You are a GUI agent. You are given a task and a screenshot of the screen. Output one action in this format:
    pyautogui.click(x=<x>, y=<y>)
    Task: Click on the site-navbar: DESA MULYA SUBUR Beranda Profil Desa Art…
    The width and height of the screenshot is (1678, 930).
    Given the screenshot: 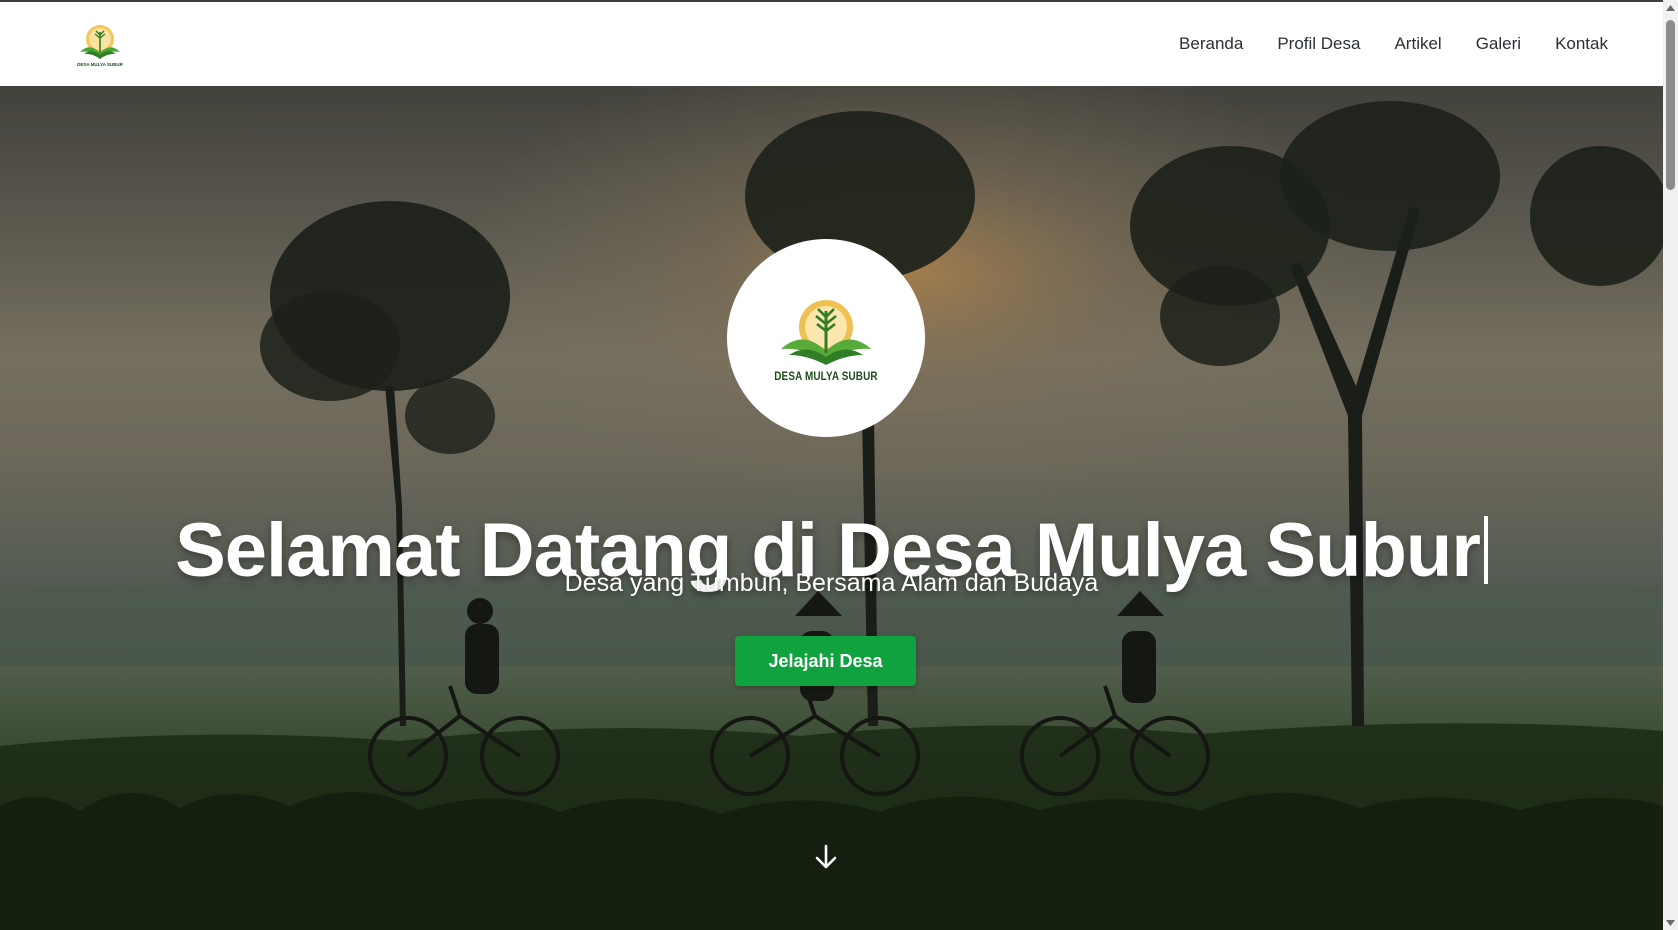 What is the action you would take?
    pyautogui.click(x=831, y=44)
    